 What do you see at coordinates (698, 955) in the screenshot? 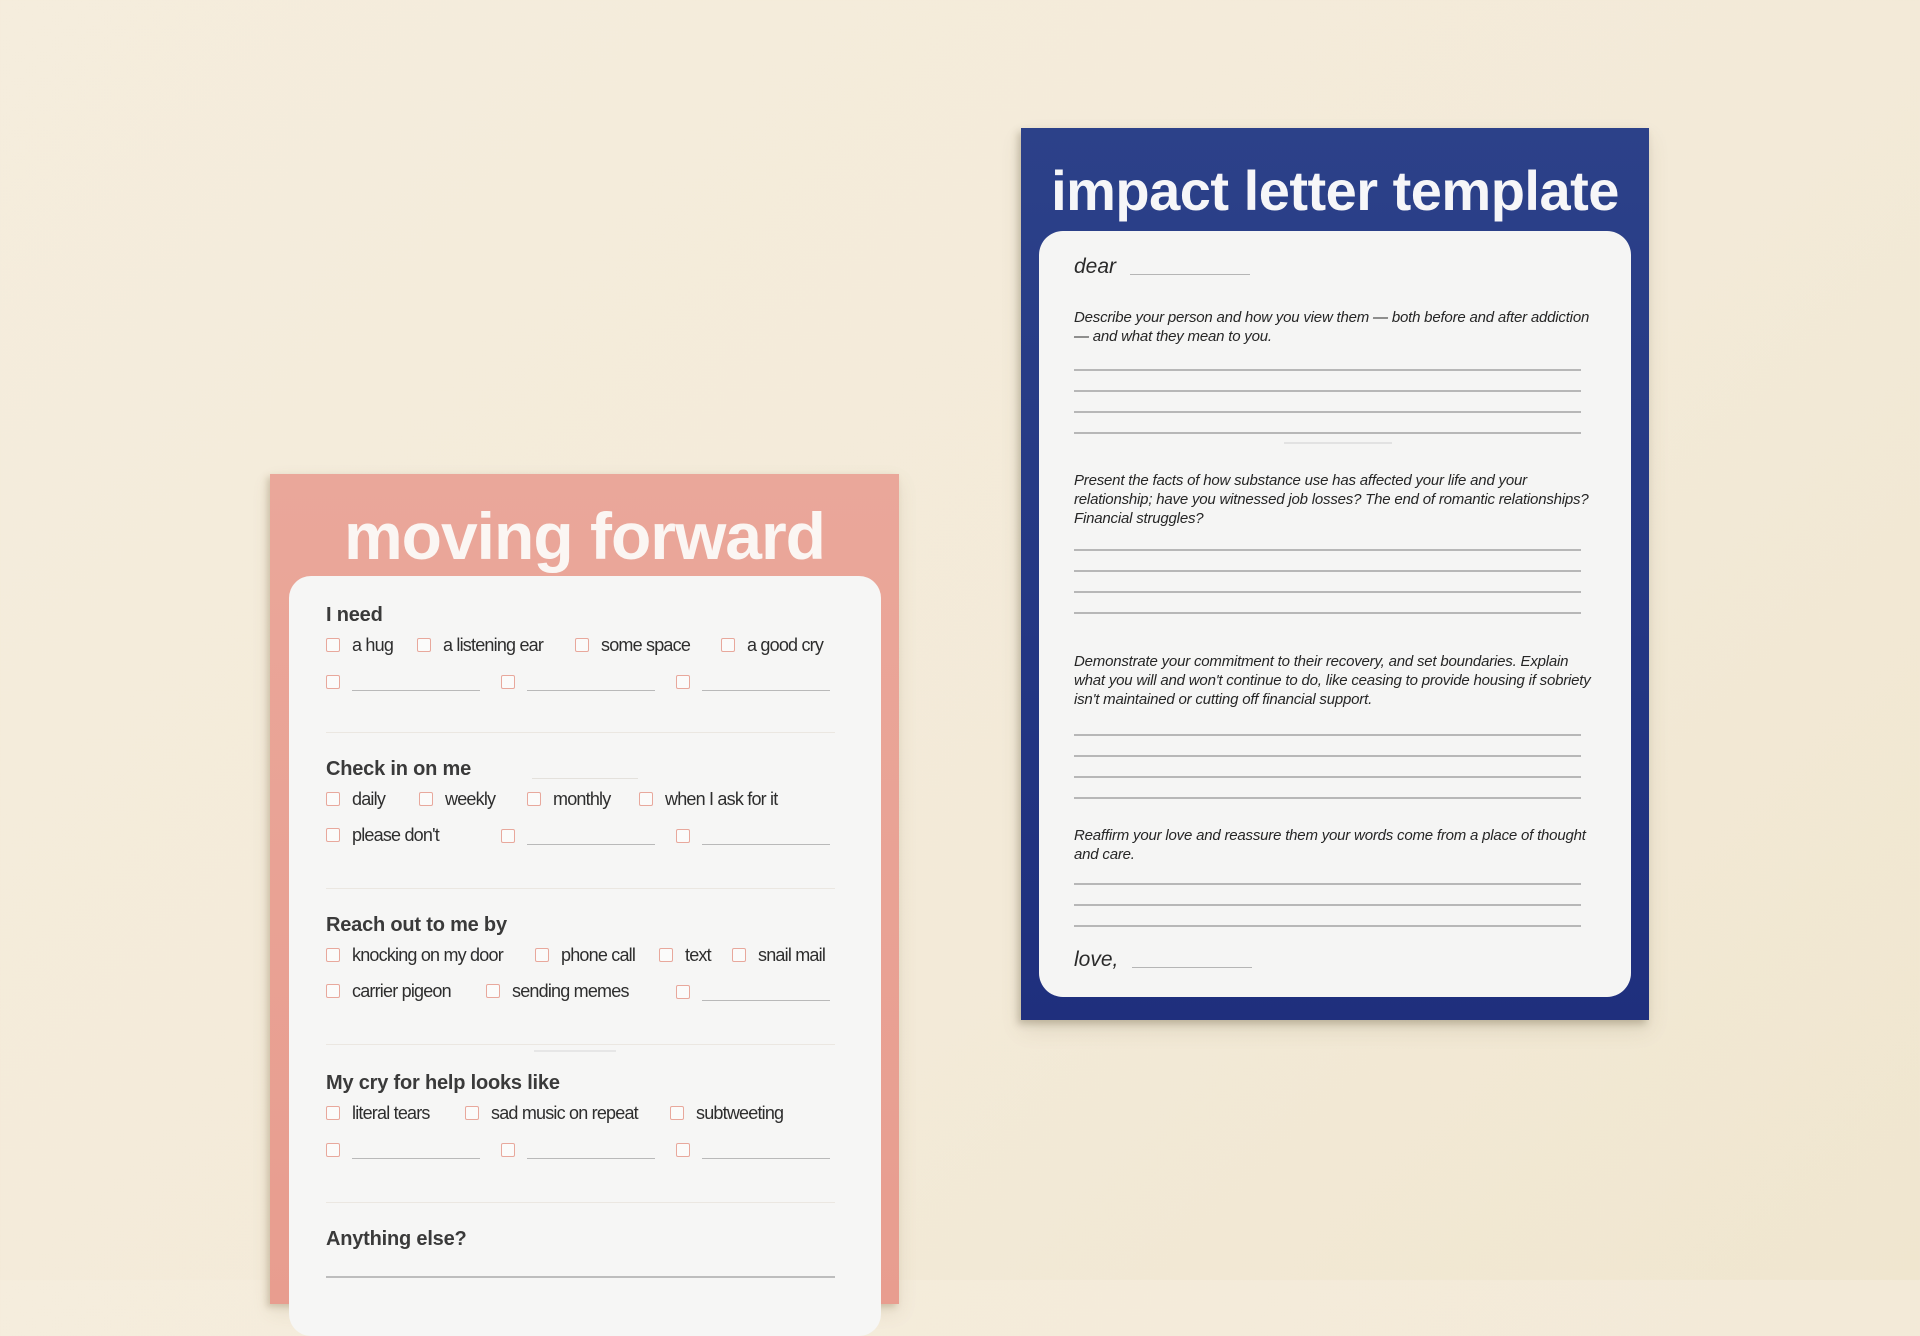
I see `option-label: text` at bounding box center [698, 955].